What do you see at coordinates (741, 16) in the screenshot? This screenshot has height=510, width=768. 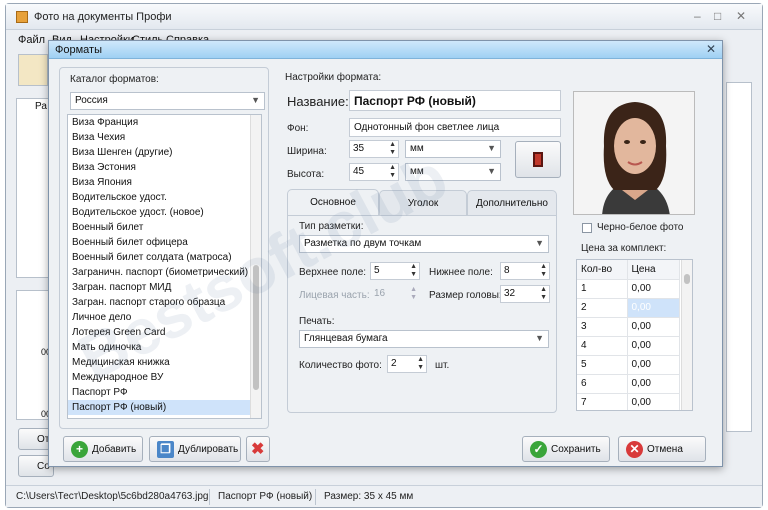 I see `close-window-icon: ✕` at bounding box center [741, 16].